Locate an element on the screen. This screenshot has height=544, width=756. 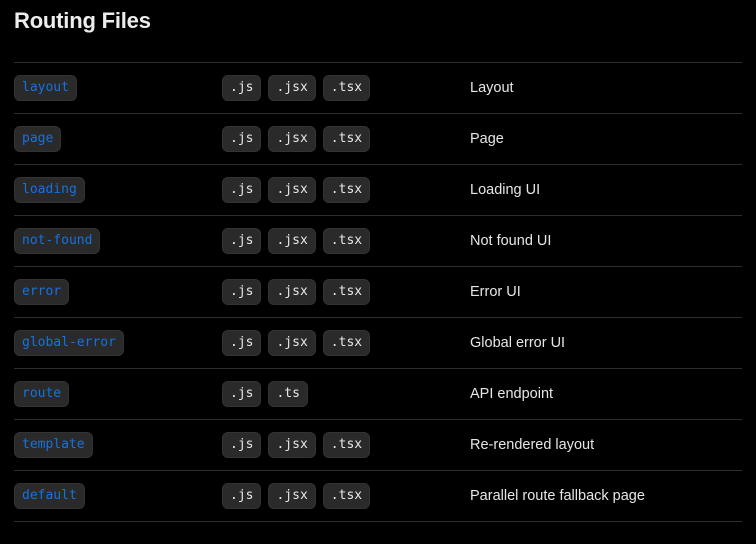
extensions-cell-inner: .js .ts is located at coordinates (346, 394).